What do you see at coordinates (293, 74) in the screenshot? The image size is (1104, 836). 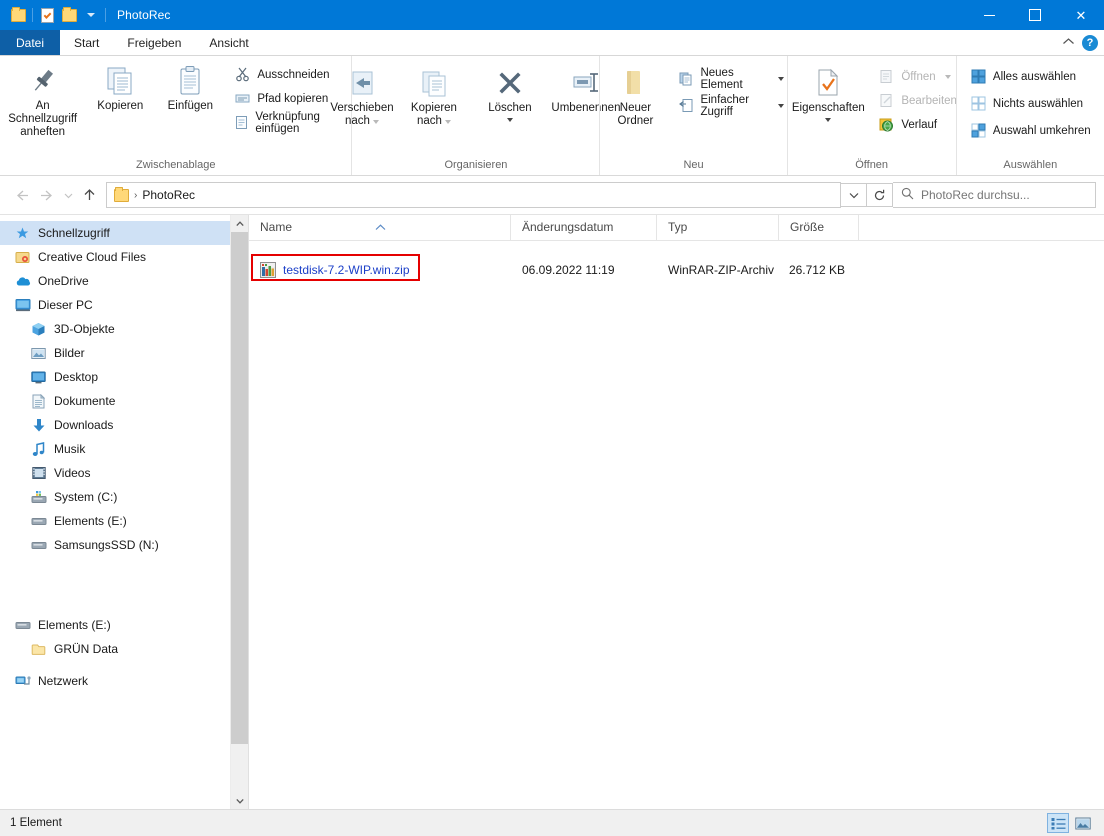 I see `button-label: Ausschneiden` at bounding box center [293, 74].